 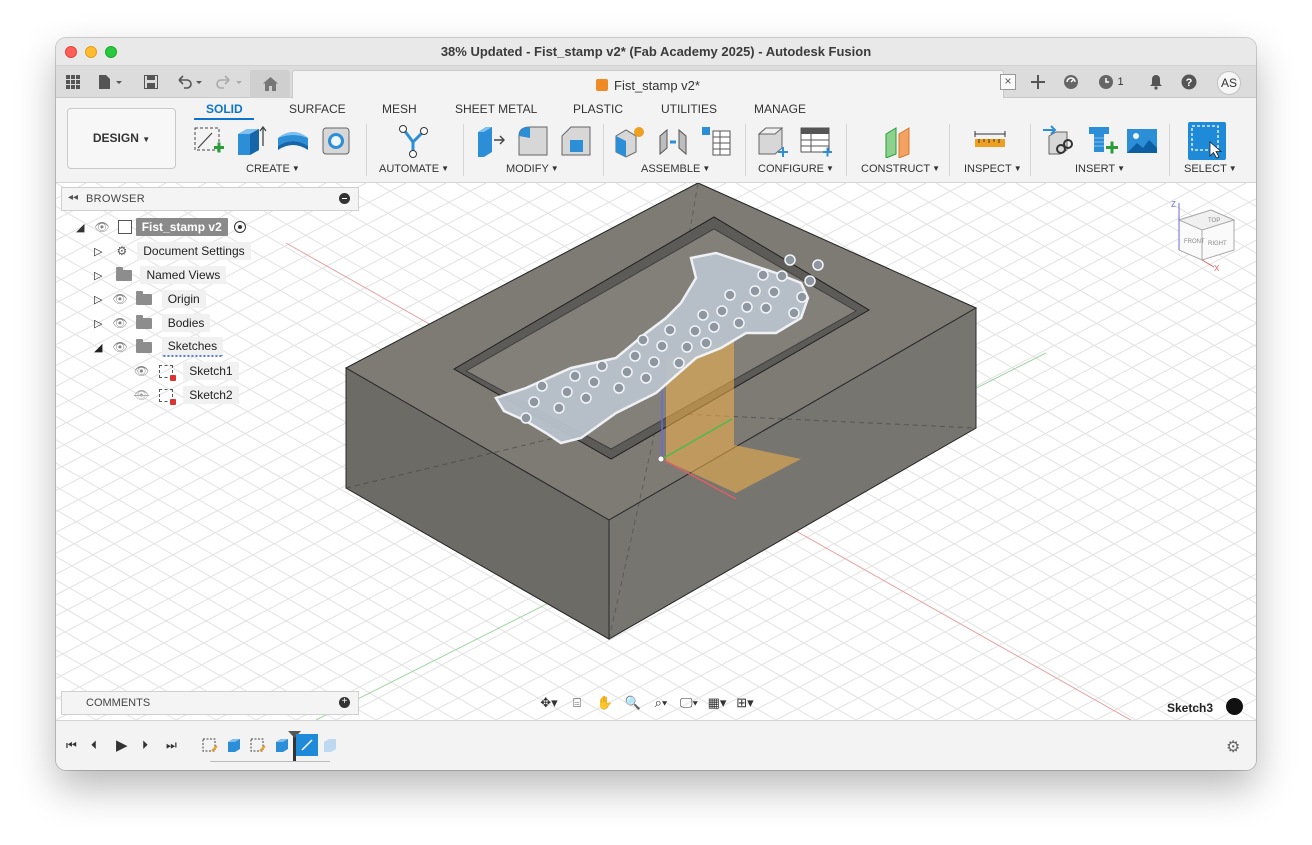 I want to click on revolve-icon, so click(x=293, y=141).